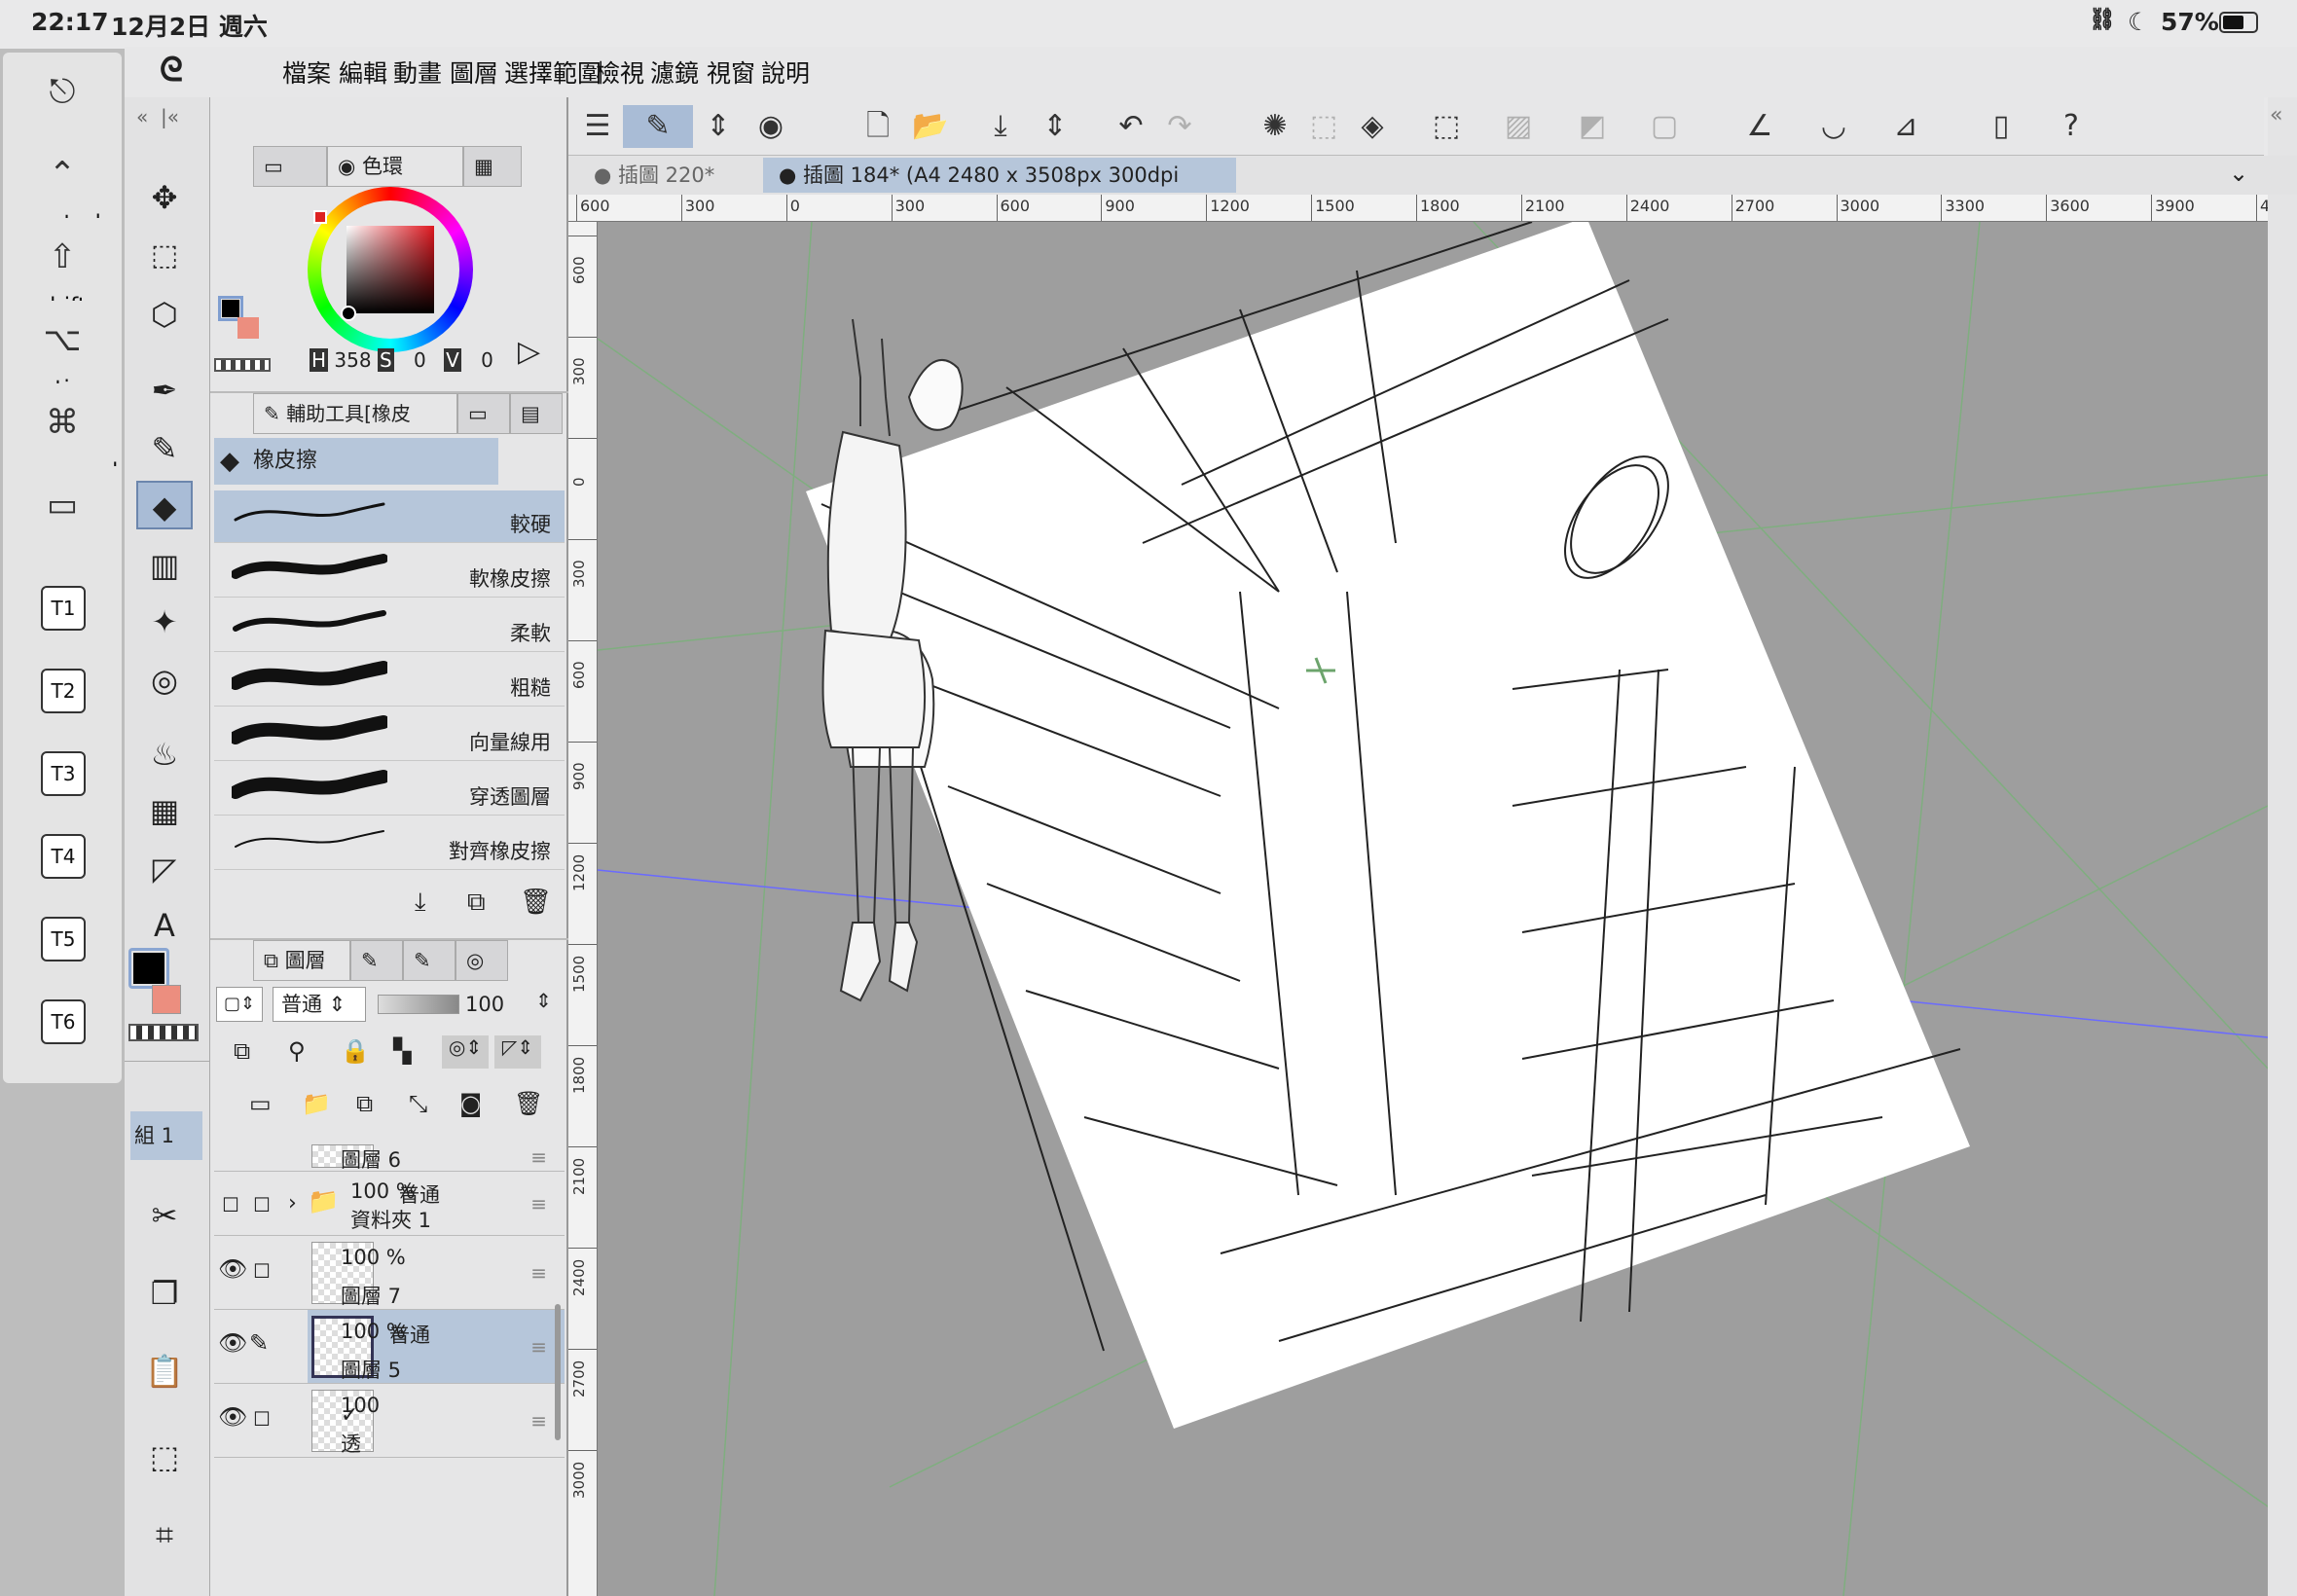 Image resolution: width=2297 pixels, height=1596 pixels. I want to click on tab-color-set: ▦, so click(492, 167).